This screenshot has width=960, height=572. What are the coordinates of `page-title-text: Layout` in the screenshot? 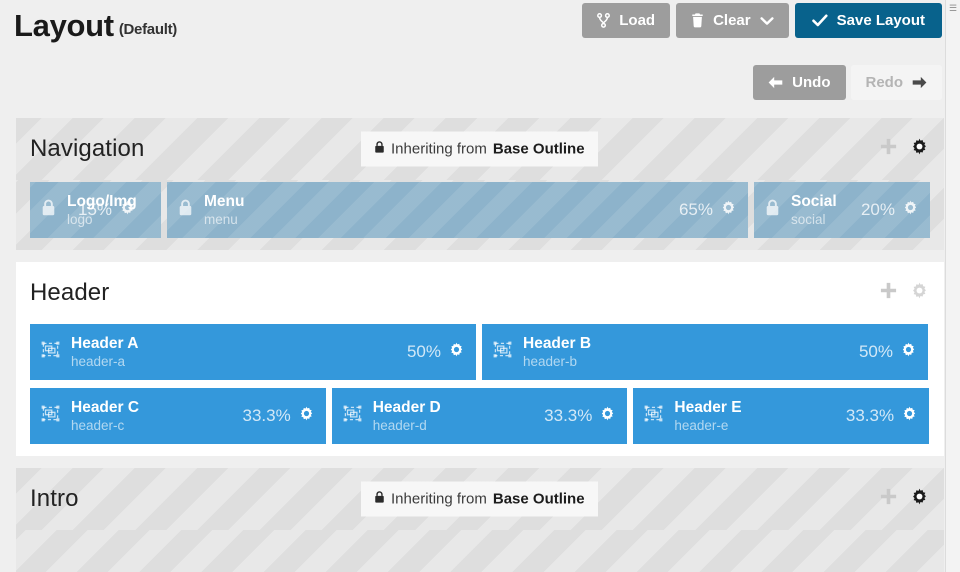 It's located at (64, 25).